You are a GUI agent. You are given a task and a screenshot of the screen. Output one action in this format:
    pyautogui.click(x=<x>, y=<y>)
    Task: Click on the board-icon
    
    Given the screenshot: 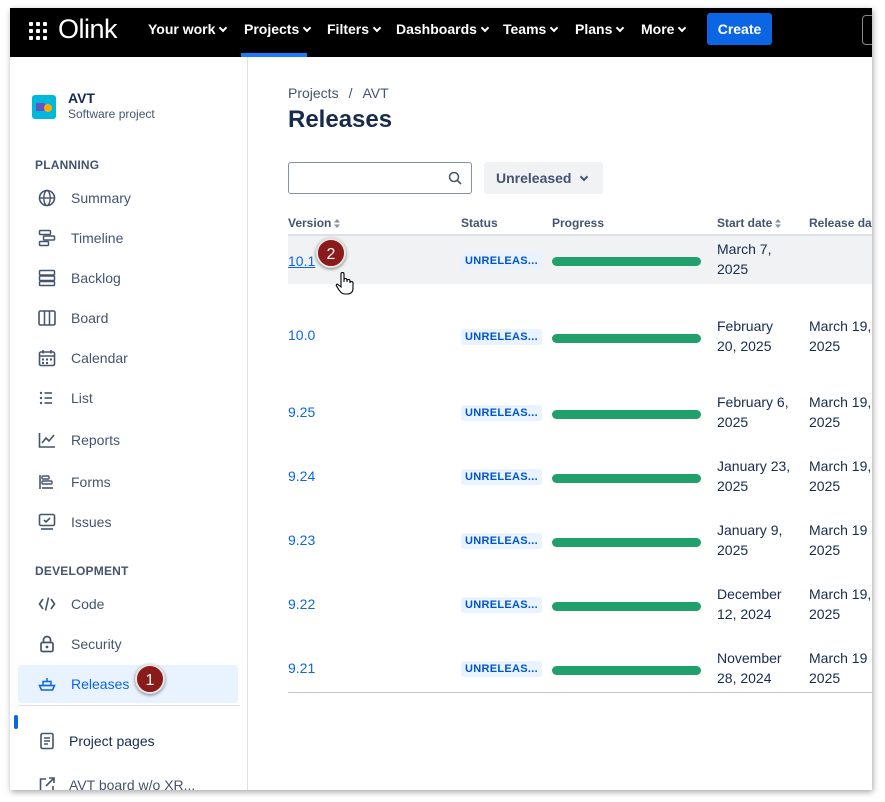 What is the action you would take?
    pyautogui.click(x=47, y=318)
    